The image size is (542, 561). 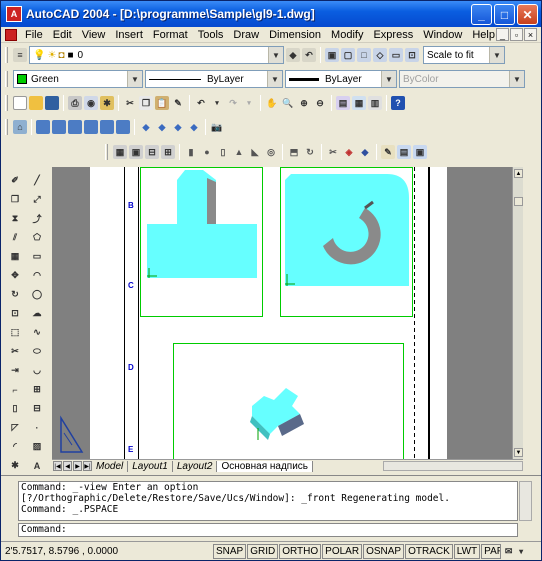 I want to click on scroll-thumb, so click(x=518, y=201).